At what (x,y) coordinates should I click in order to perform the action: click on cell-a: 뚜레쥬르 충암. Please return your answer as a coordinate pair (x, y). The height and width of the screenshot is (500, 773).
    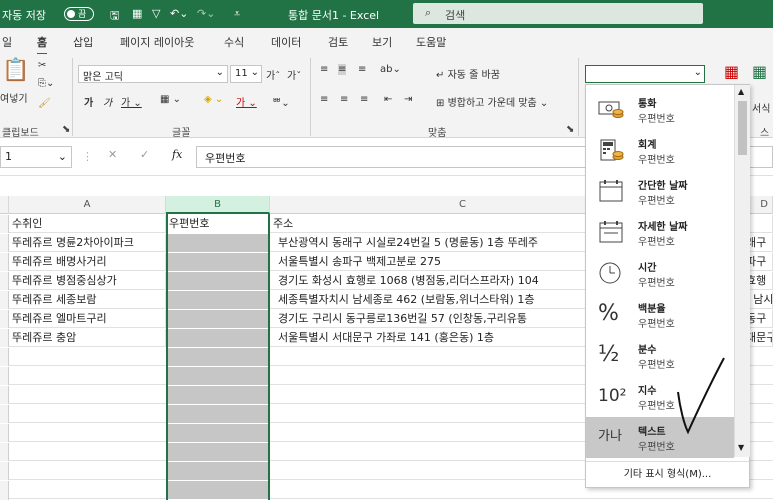
    Looking at the image, I should click on (87, 338).